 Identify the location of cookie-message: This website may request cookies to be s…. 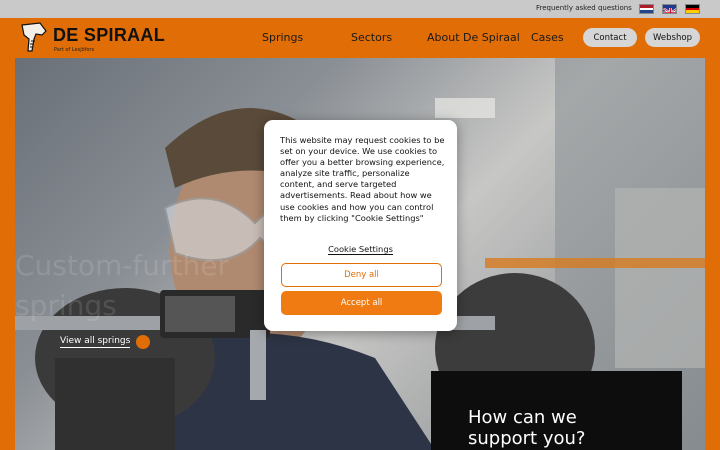
(362, 179).